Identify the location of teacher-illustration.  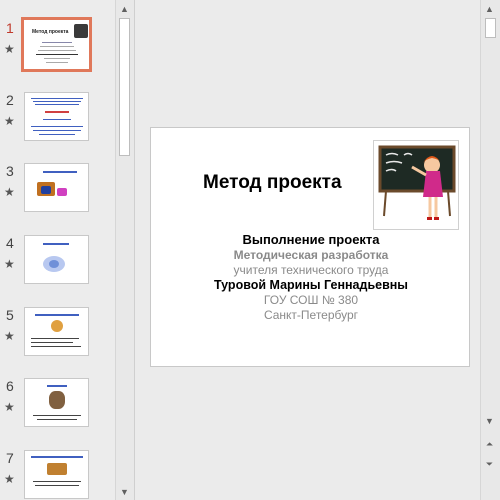
(417, 182).